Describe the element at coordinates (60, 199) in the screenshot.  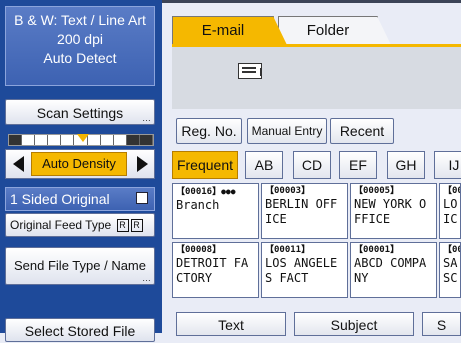
I see `sided-original-label: 1 Sided Original` at that location.